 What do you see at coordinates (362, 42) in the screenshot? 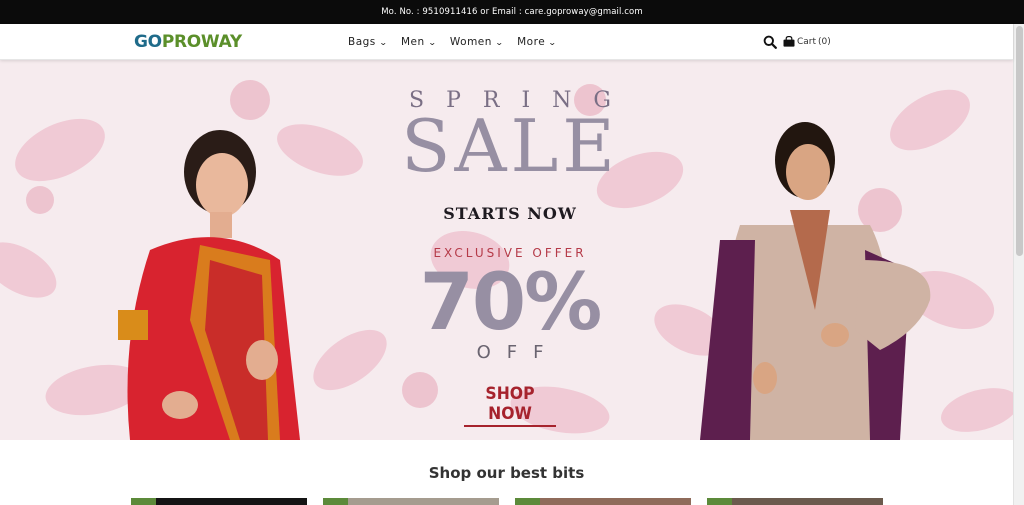
I see `menu-label: Bags` at bounding box center [362, 42].